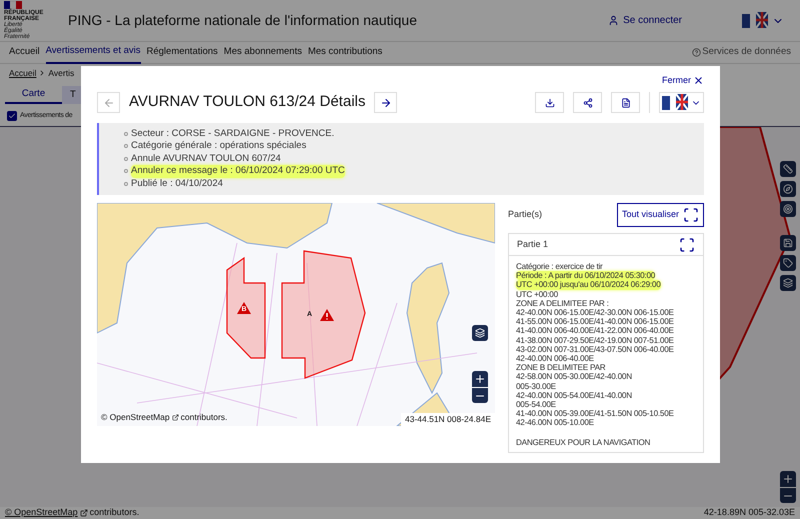  I want to click on detail-line: 41-55.00N 006-15.00E/41-40.00N 006-15.00E, so click(595, 321).